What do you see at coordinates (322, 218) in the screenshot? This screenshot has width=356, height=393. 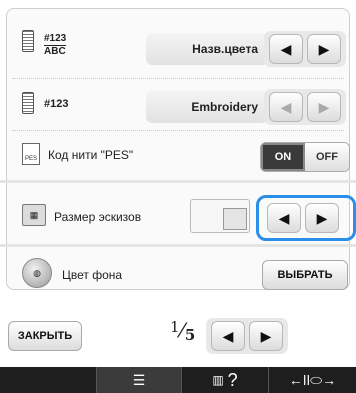 I see `thumbnail-size-next-button: ▶` at bounding box center [322, 218].